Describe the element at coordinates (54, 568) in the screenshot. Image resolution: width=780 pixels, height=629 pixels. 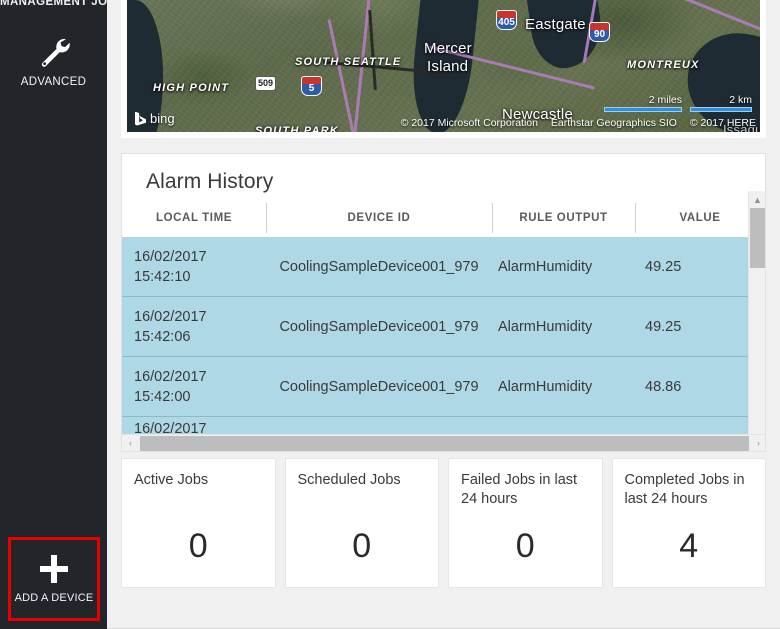
I see `plus-icon` at that location.